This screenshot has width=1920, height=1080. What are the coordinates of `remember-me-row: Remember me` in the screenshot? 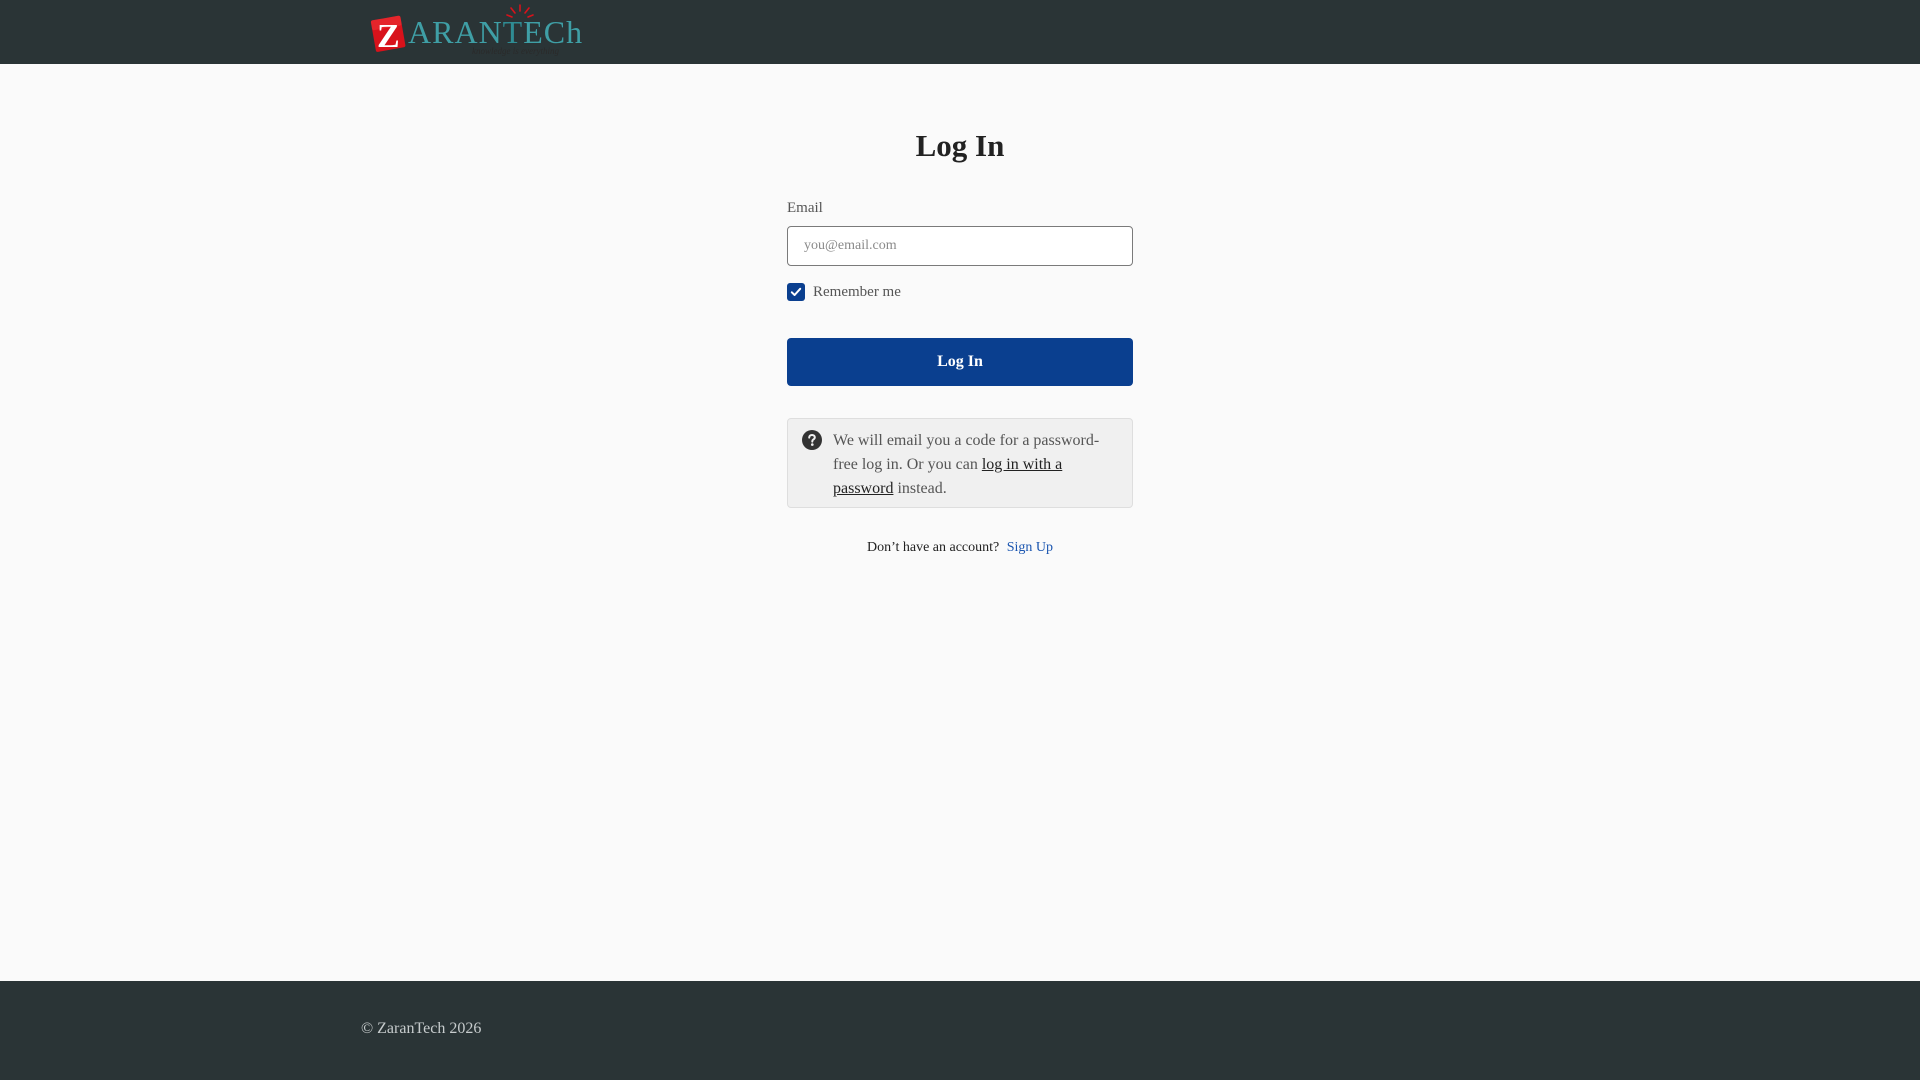 It's located at (960, 292).